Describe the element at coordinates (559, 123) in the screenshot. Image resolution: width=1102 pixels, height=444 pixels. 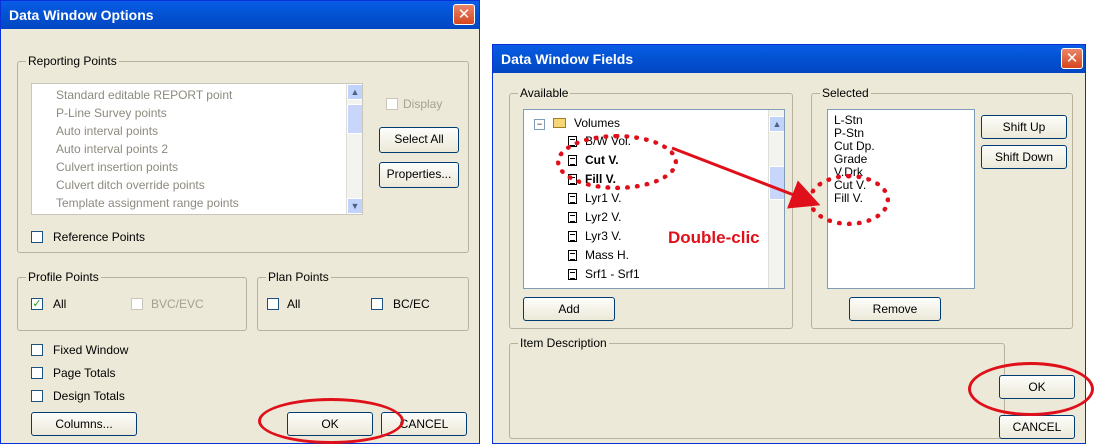
I see `folder-icon` at that location.